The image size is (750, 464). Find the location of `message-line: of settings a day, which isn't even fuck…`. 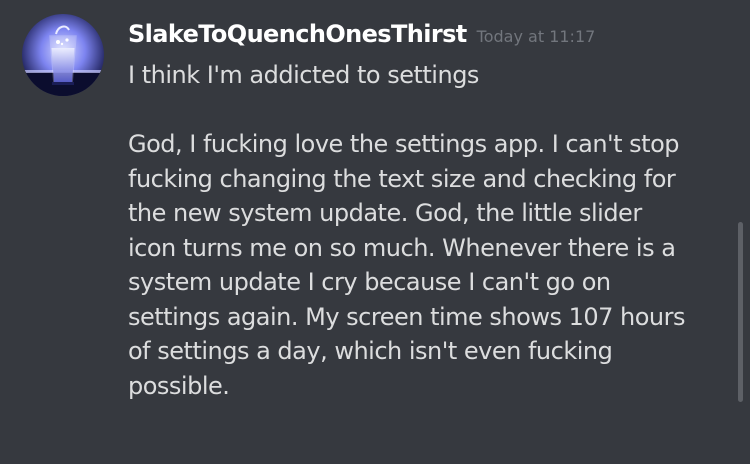

message-line: of settings a day, which isn't even fuck… is located at coordinates (370, 351).